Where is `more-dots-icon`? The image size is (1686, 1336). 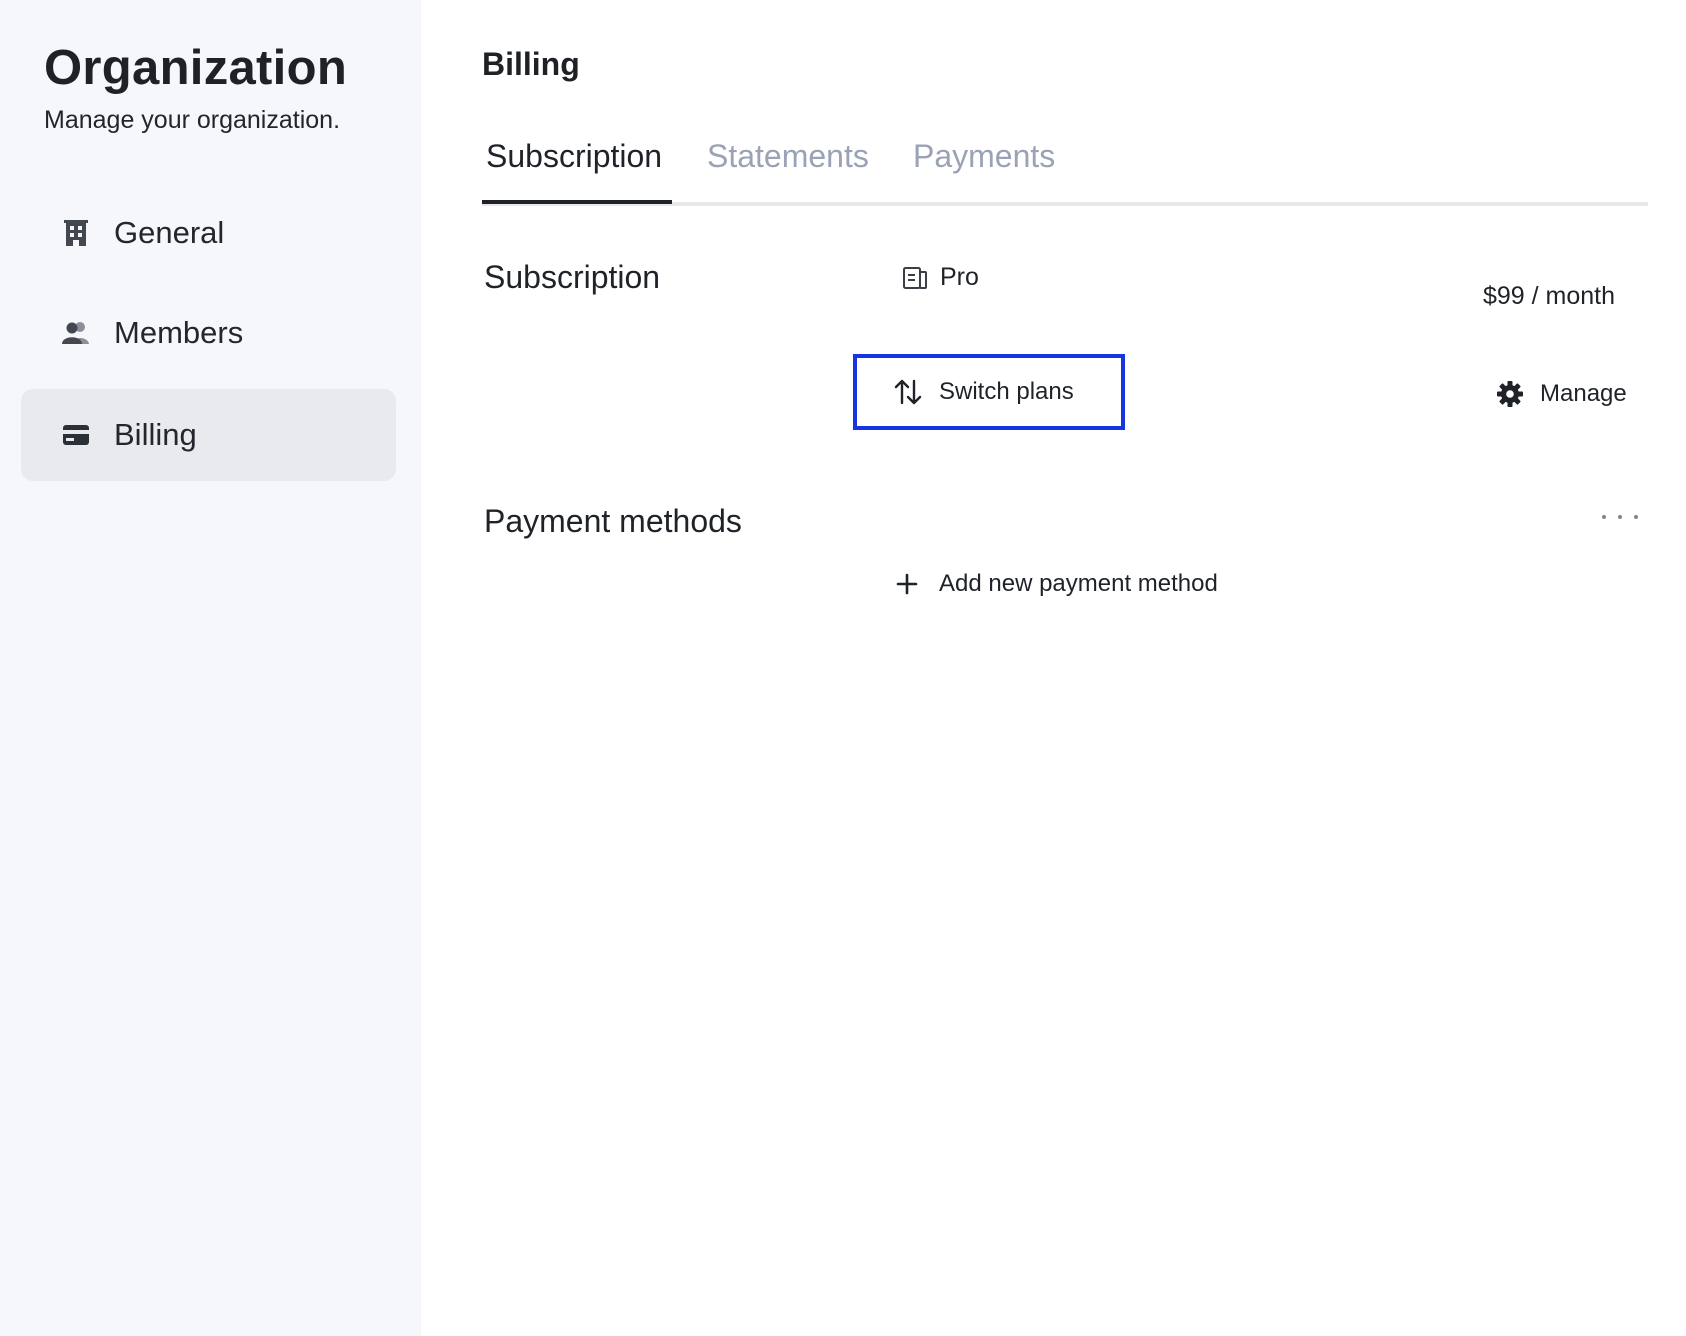 more-dots-icon is located at coordinates (1620, 517).